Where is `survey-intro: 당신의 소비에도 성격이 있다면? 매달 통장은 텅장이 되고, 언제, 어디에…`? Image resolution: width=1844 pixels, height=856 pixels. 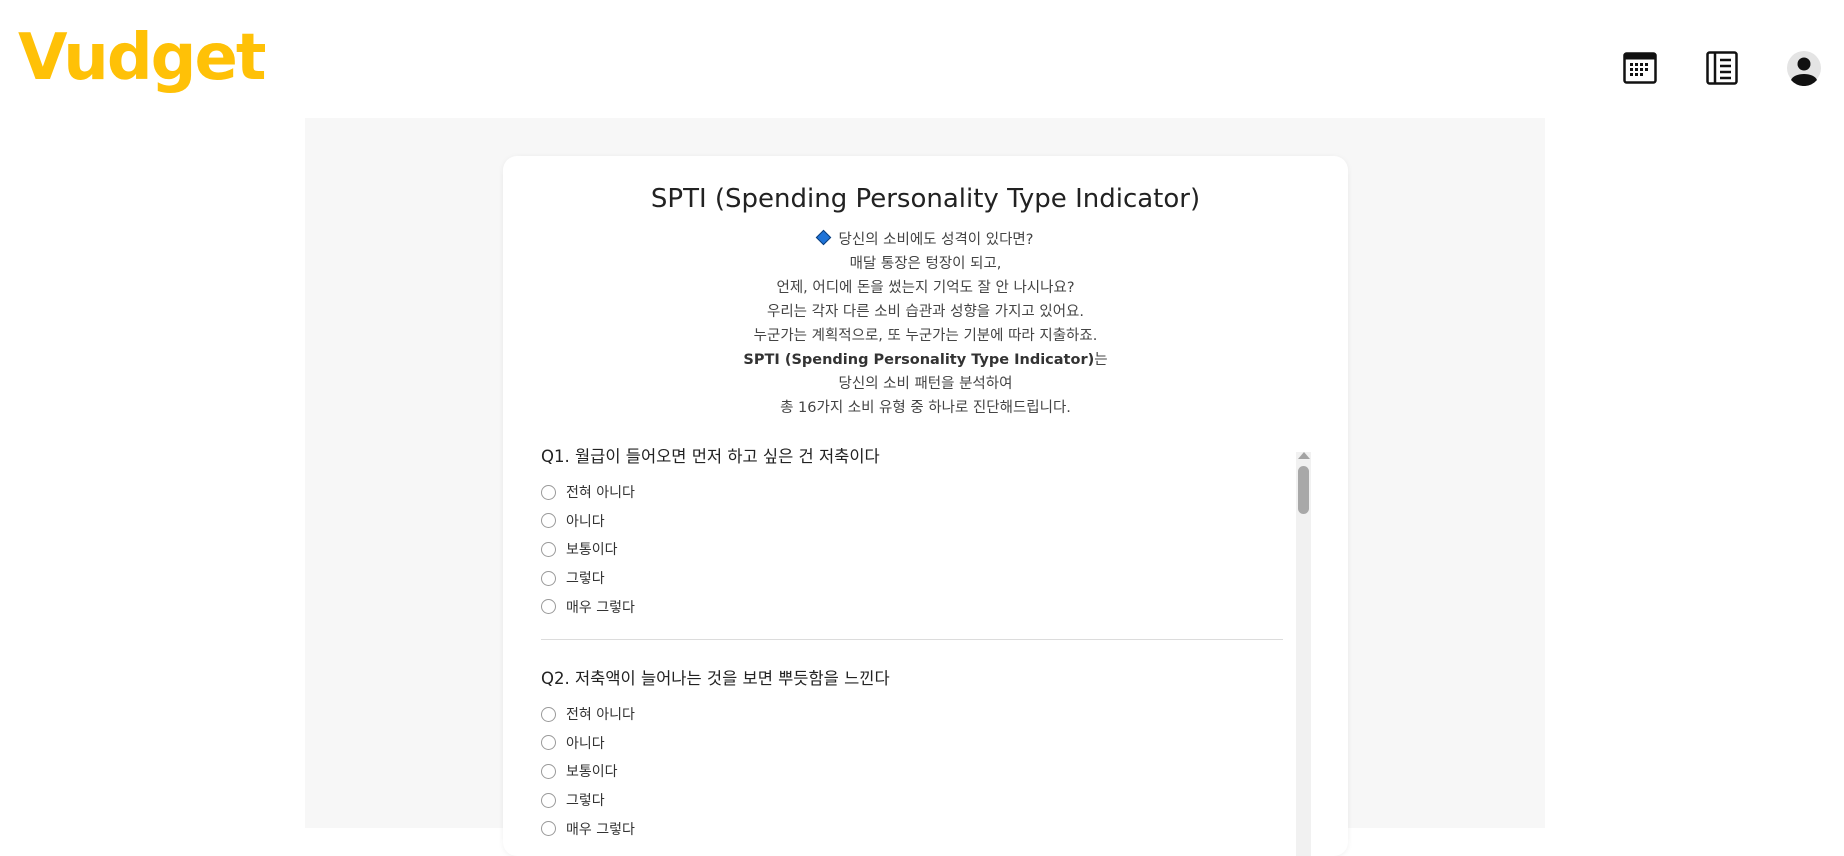
survey-intro: 당신의 소비에도 성격이 있다면? 매달 통장은 텅장이 되고, 언제, 어디에… is located at coordinates (925, 324).